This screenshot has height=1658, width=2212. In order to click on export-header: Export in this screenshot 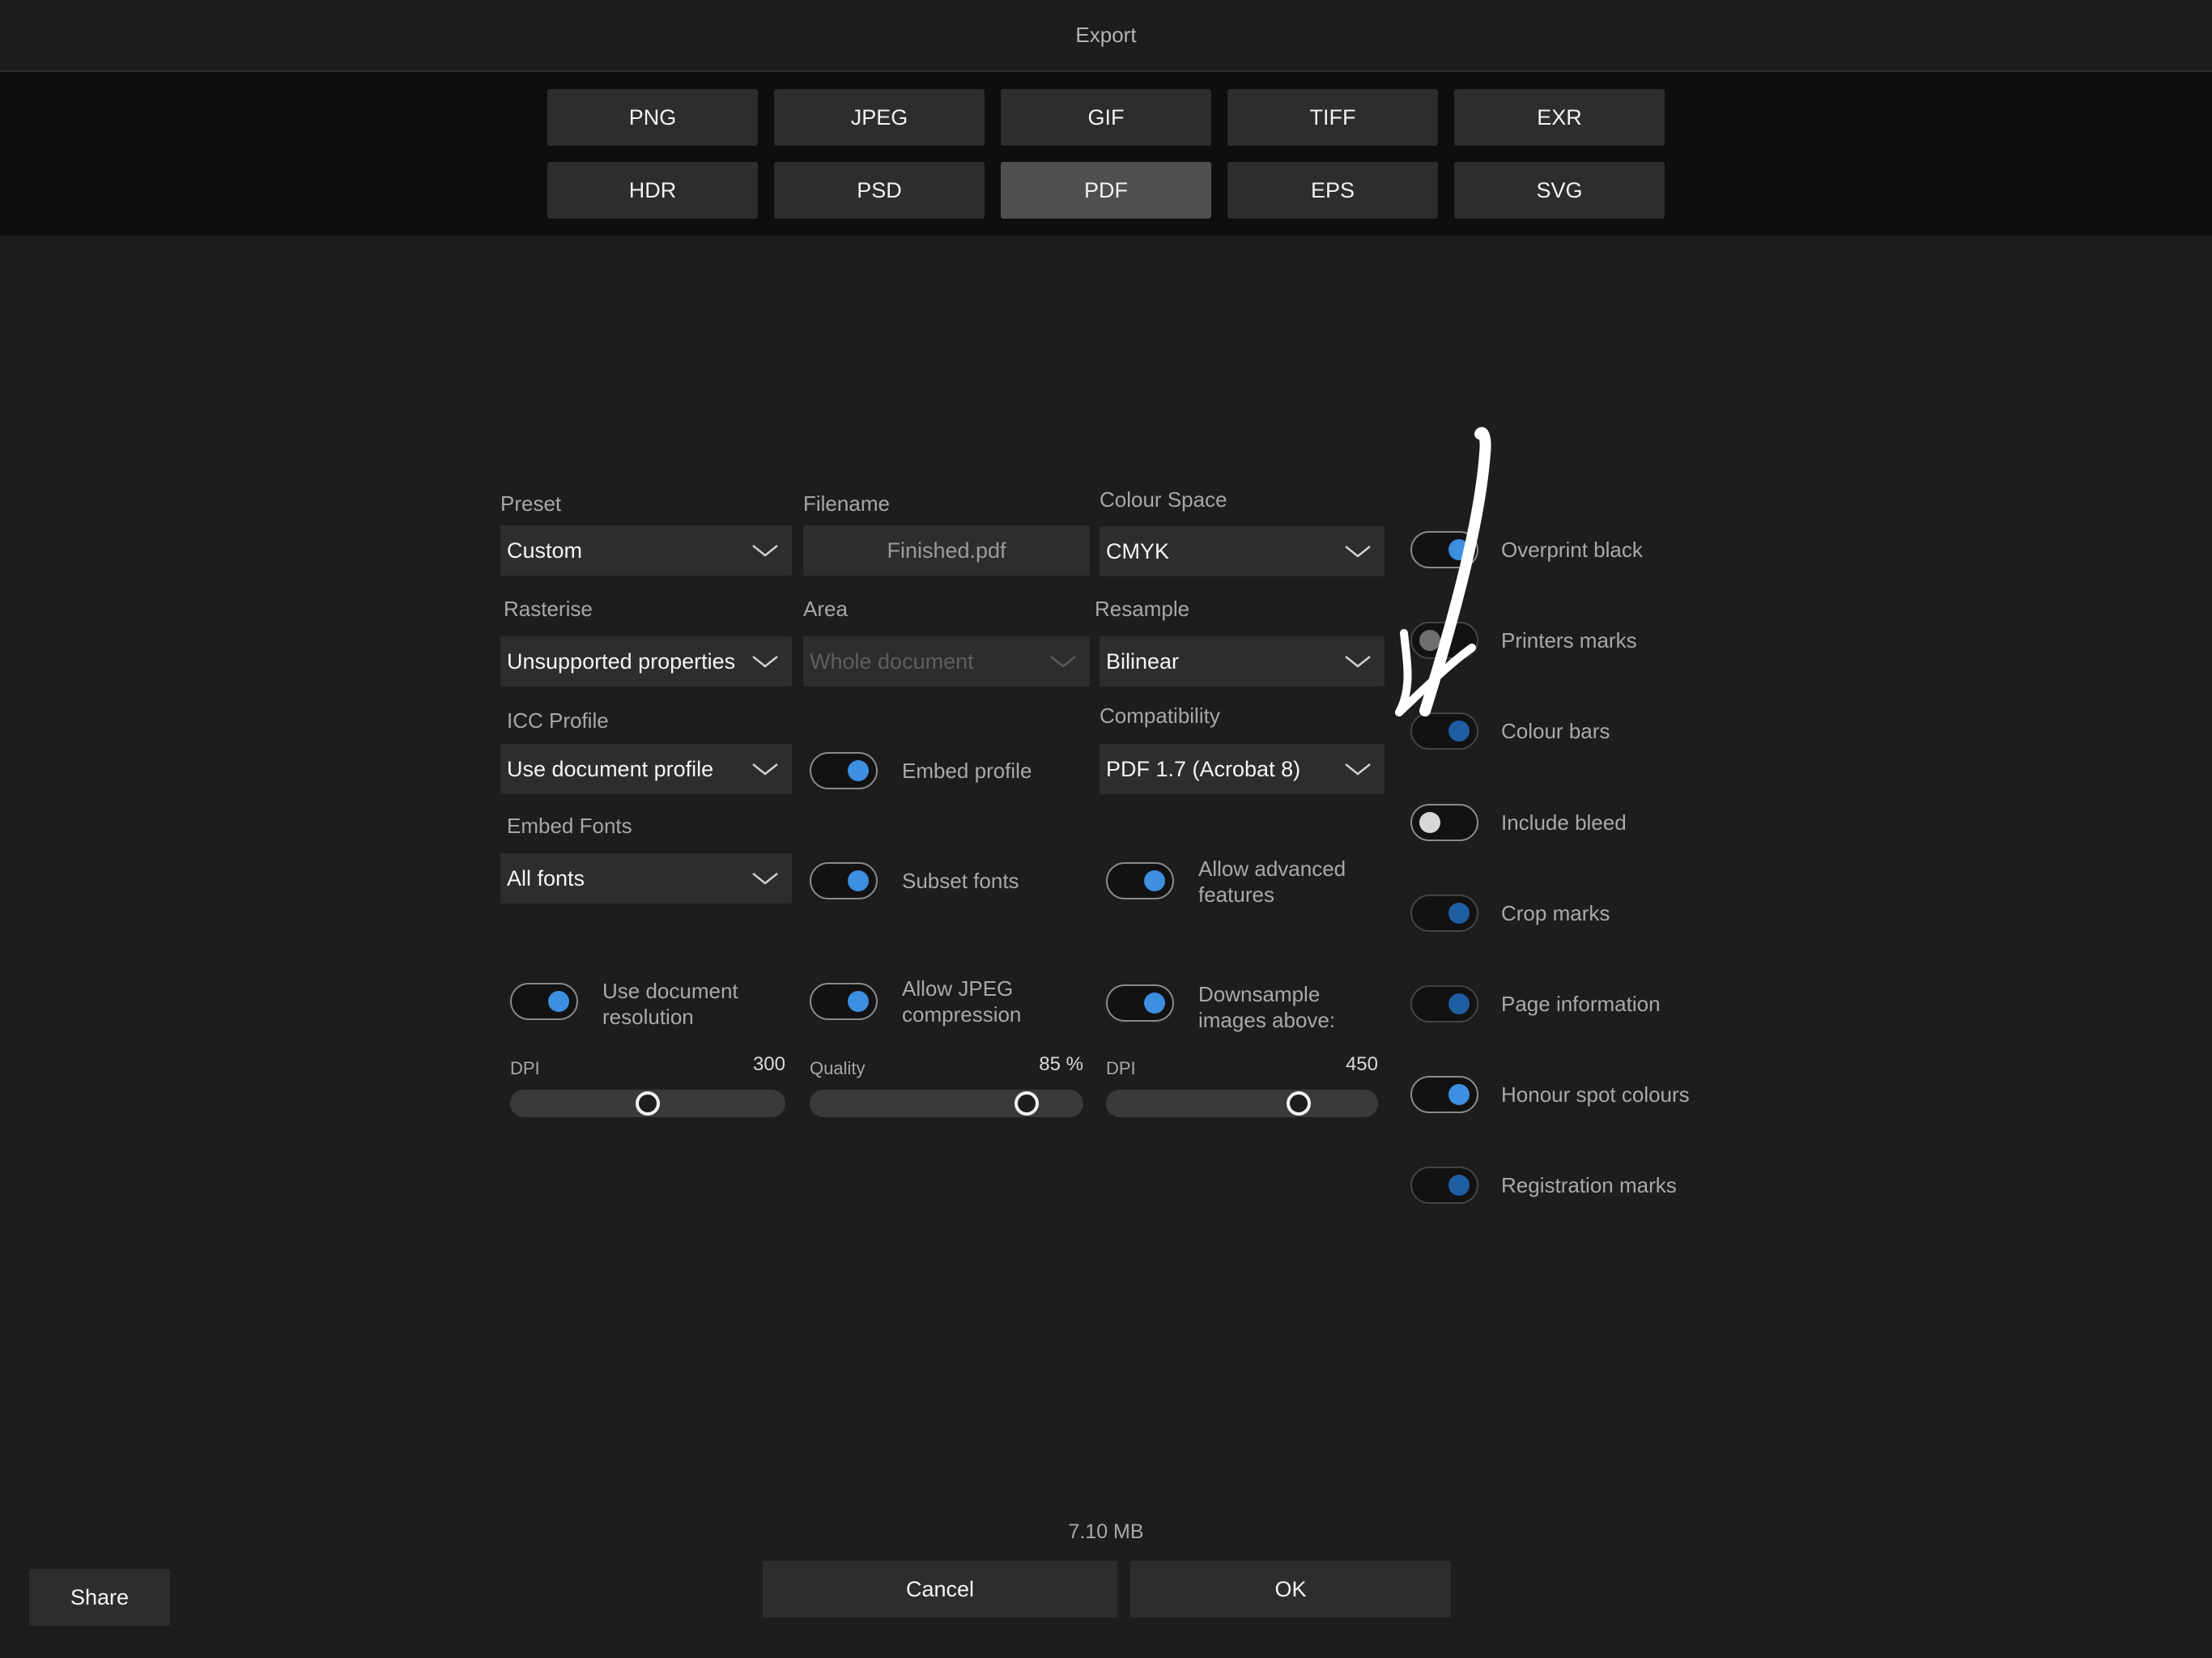, I will do `click(1106, 36)`.